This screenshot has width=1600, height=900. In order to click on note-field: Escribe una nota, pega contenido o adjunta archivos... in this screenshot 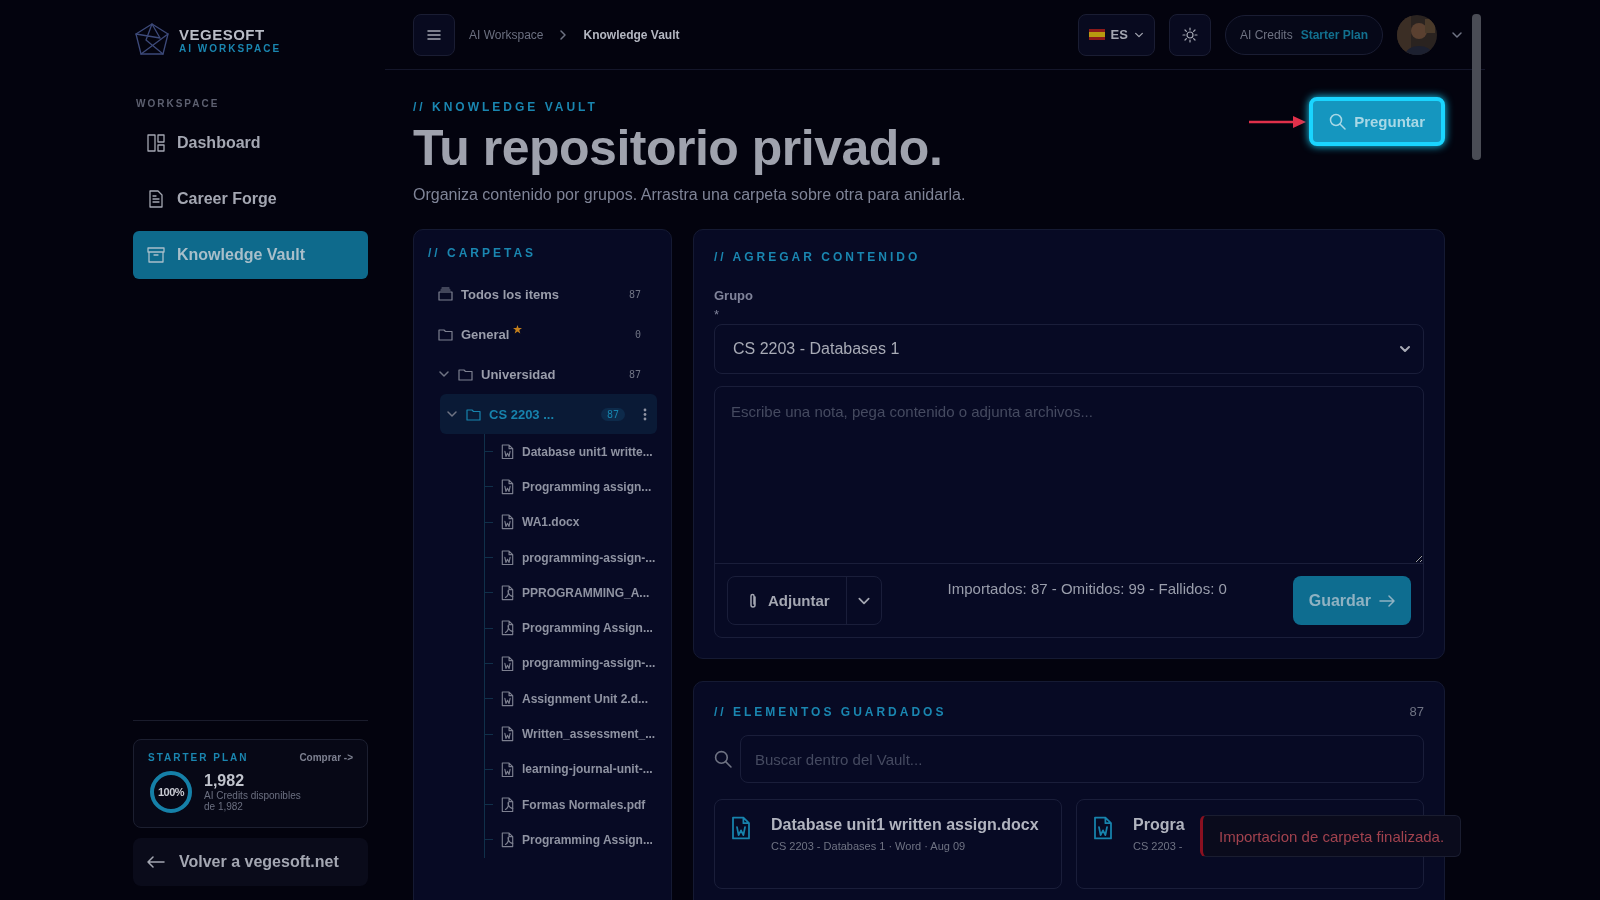, I will do `click(1069, 475)`.